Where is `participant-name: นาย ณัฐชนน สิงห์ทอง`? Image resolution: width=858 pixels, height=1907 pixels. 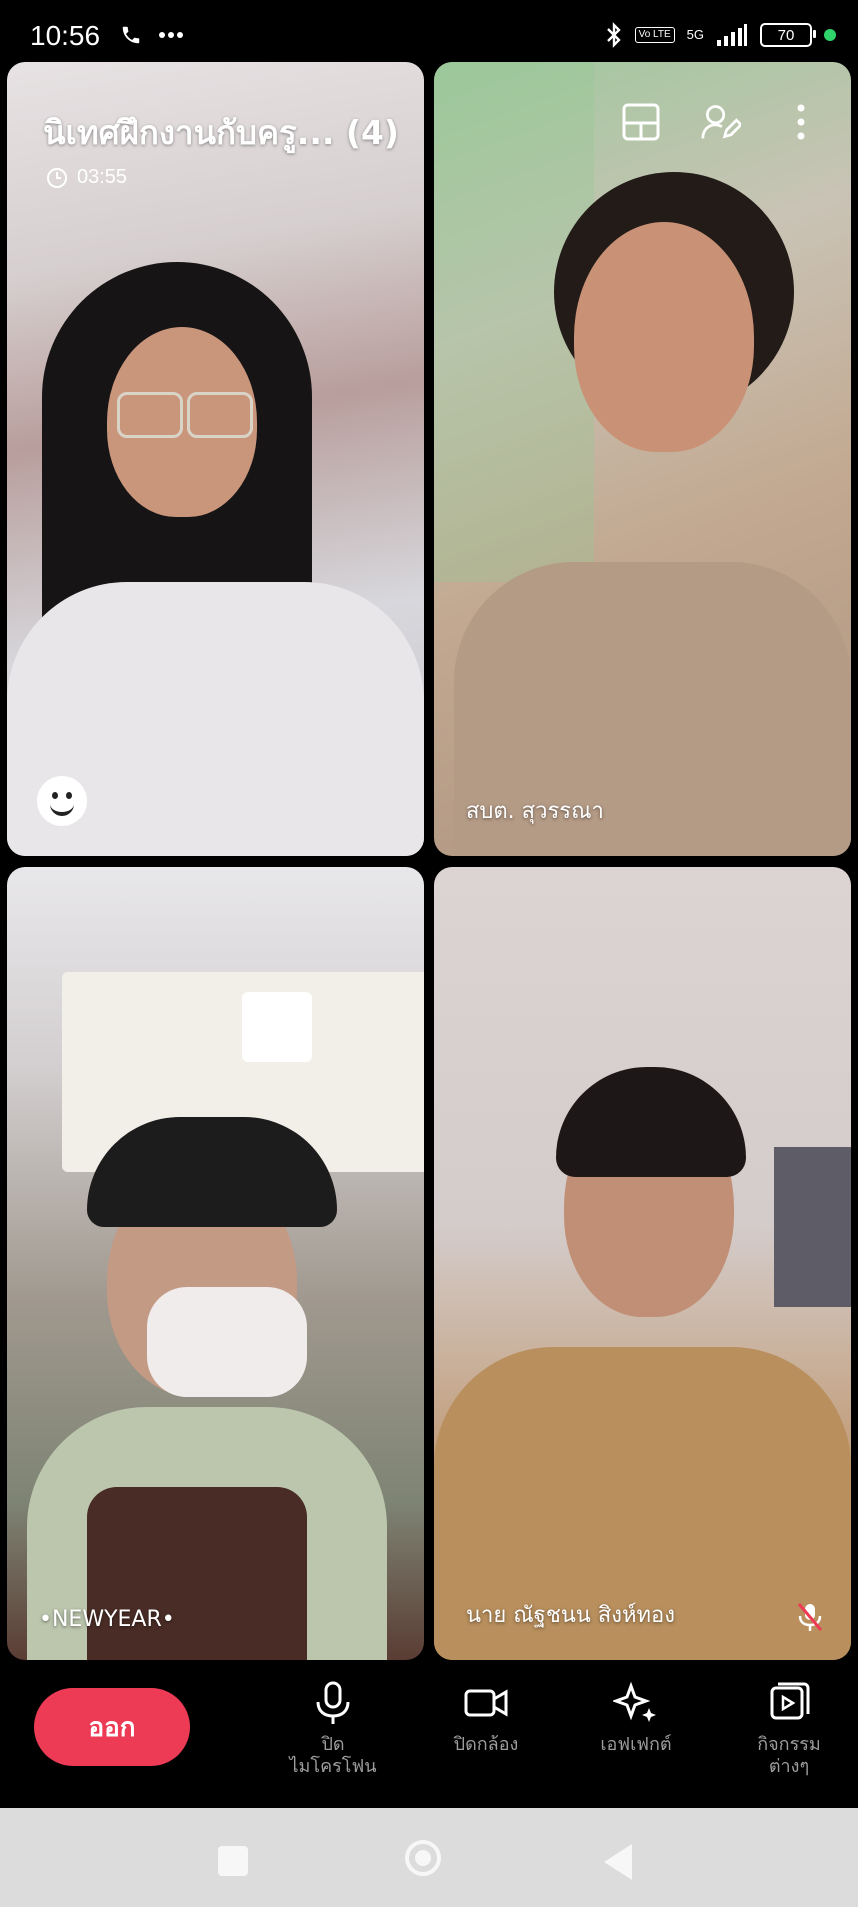 participant-name: นาย ณัฐชนน สิงห์ทอง is located at coordinates (570, 1615).